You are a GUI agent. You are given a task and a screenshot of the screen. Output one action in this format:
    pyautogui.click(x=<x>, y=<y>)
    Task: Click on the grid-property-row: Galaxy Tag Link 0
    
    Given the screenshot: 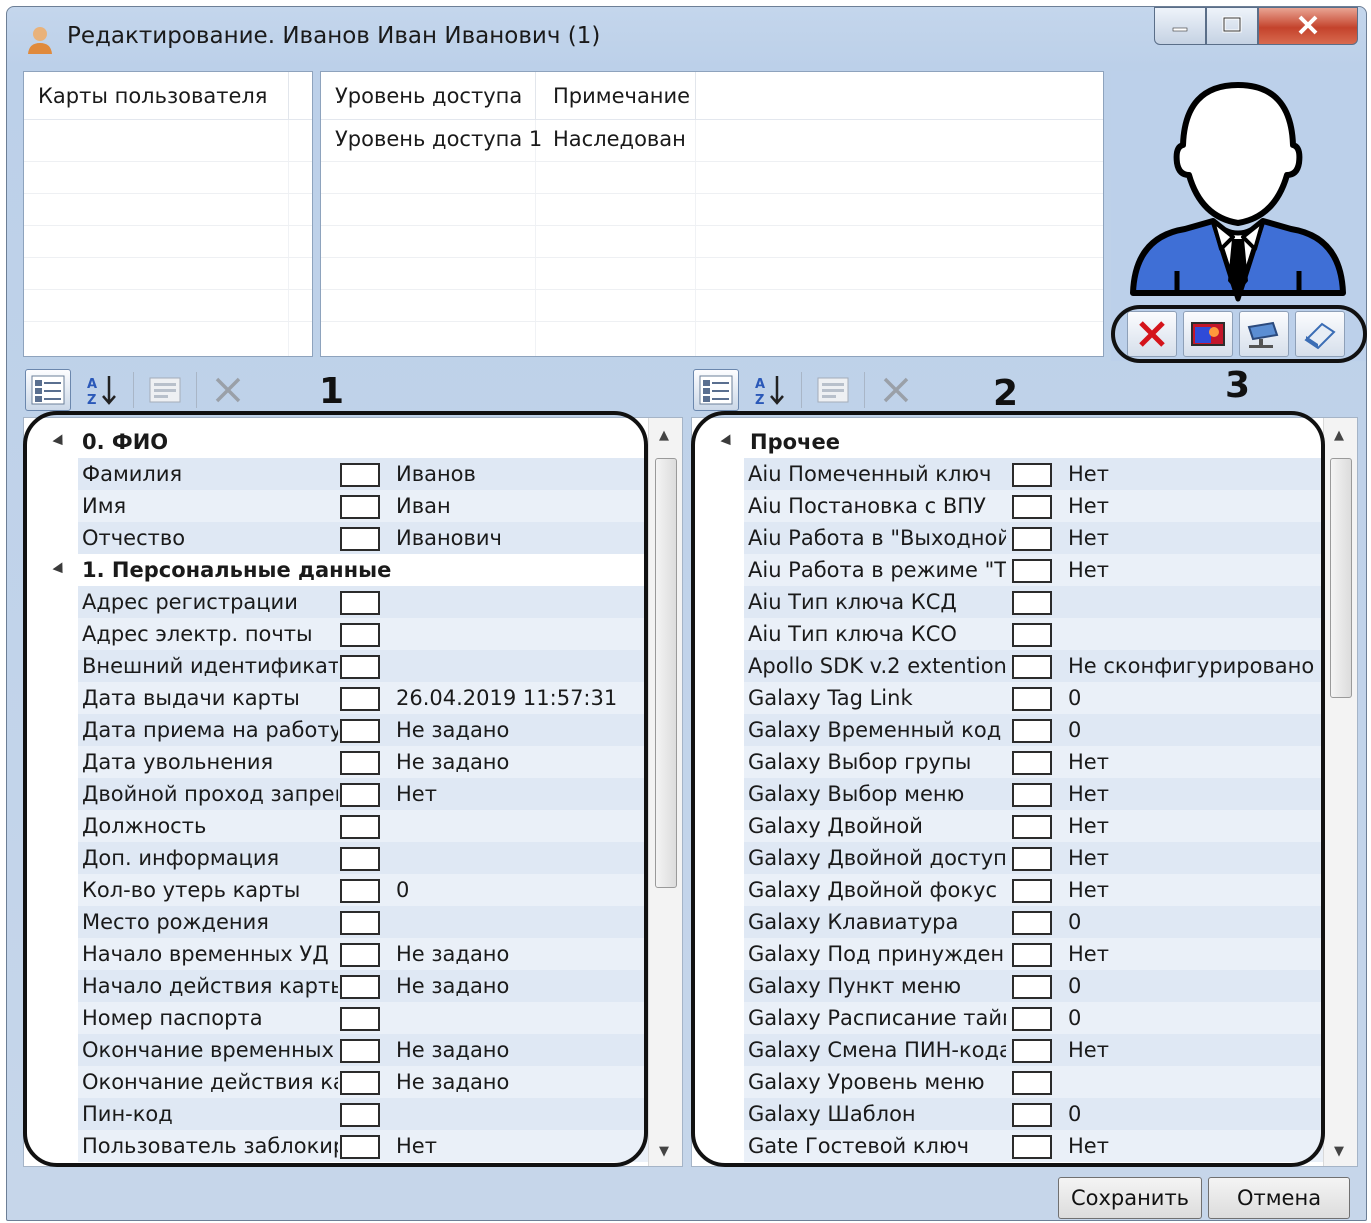 What is the action you would take?
    pyautogui.click(x=1007, y=698)
    